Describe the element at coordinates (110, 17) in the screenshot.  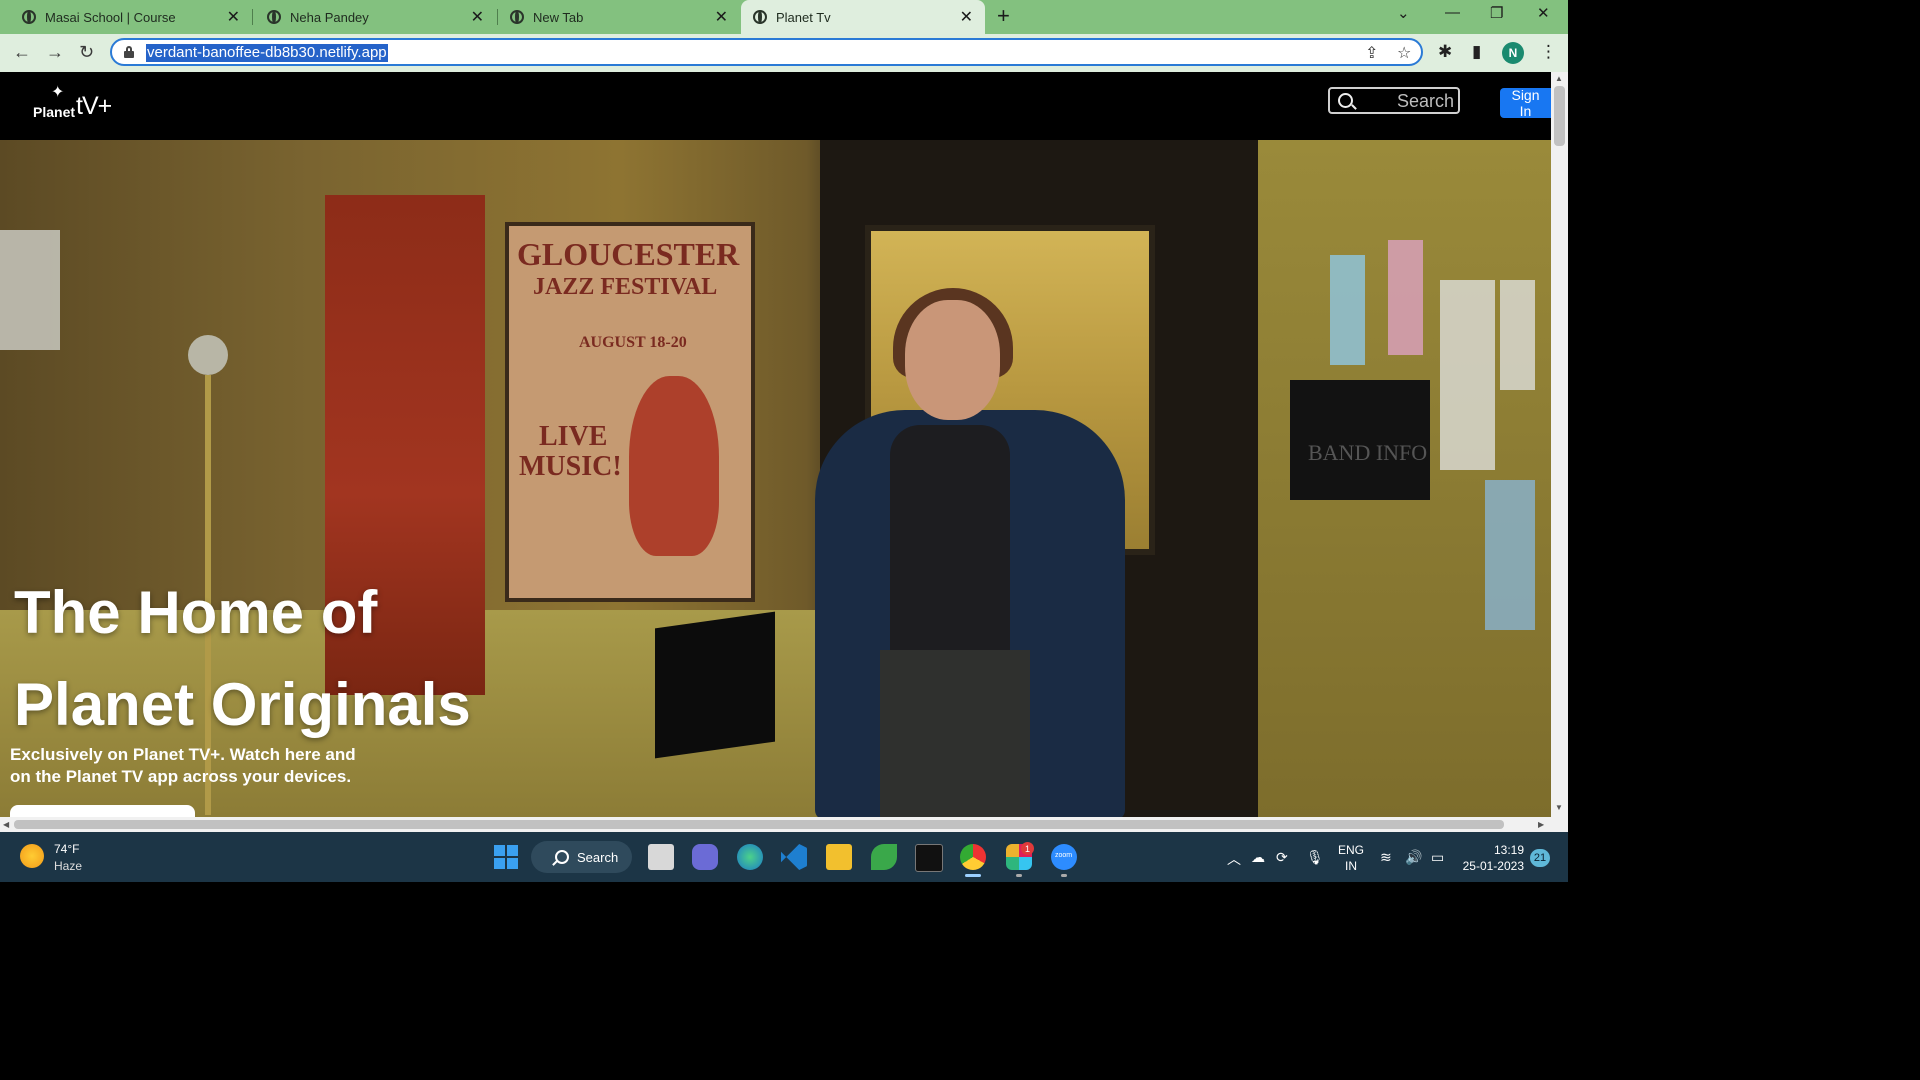
I see `tab-title: Masai School | Course` at that location.